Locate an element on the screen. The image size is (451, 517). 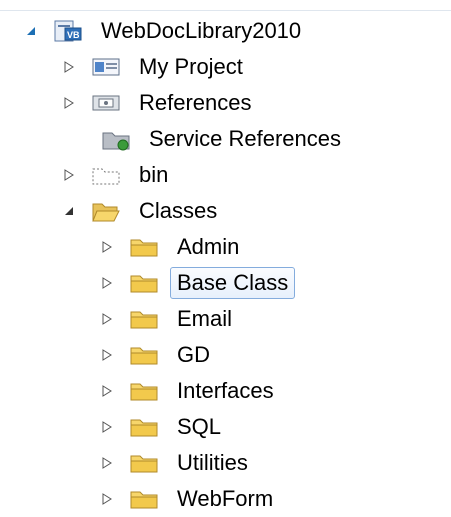
service-references-icon is located at coordinates (116, 139).